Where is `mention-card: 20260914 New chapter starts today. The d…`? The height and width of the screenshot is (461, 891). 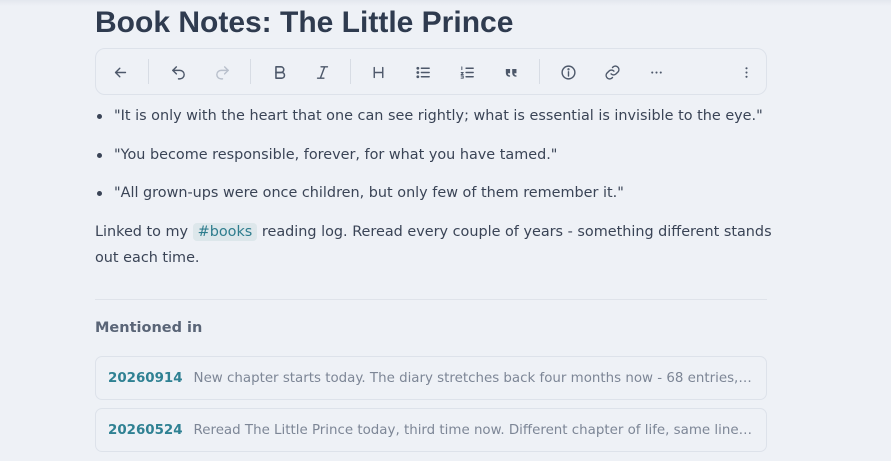 mention-card: 20260914 New chapter starts today. The d… is located at coordinates (431, 378).